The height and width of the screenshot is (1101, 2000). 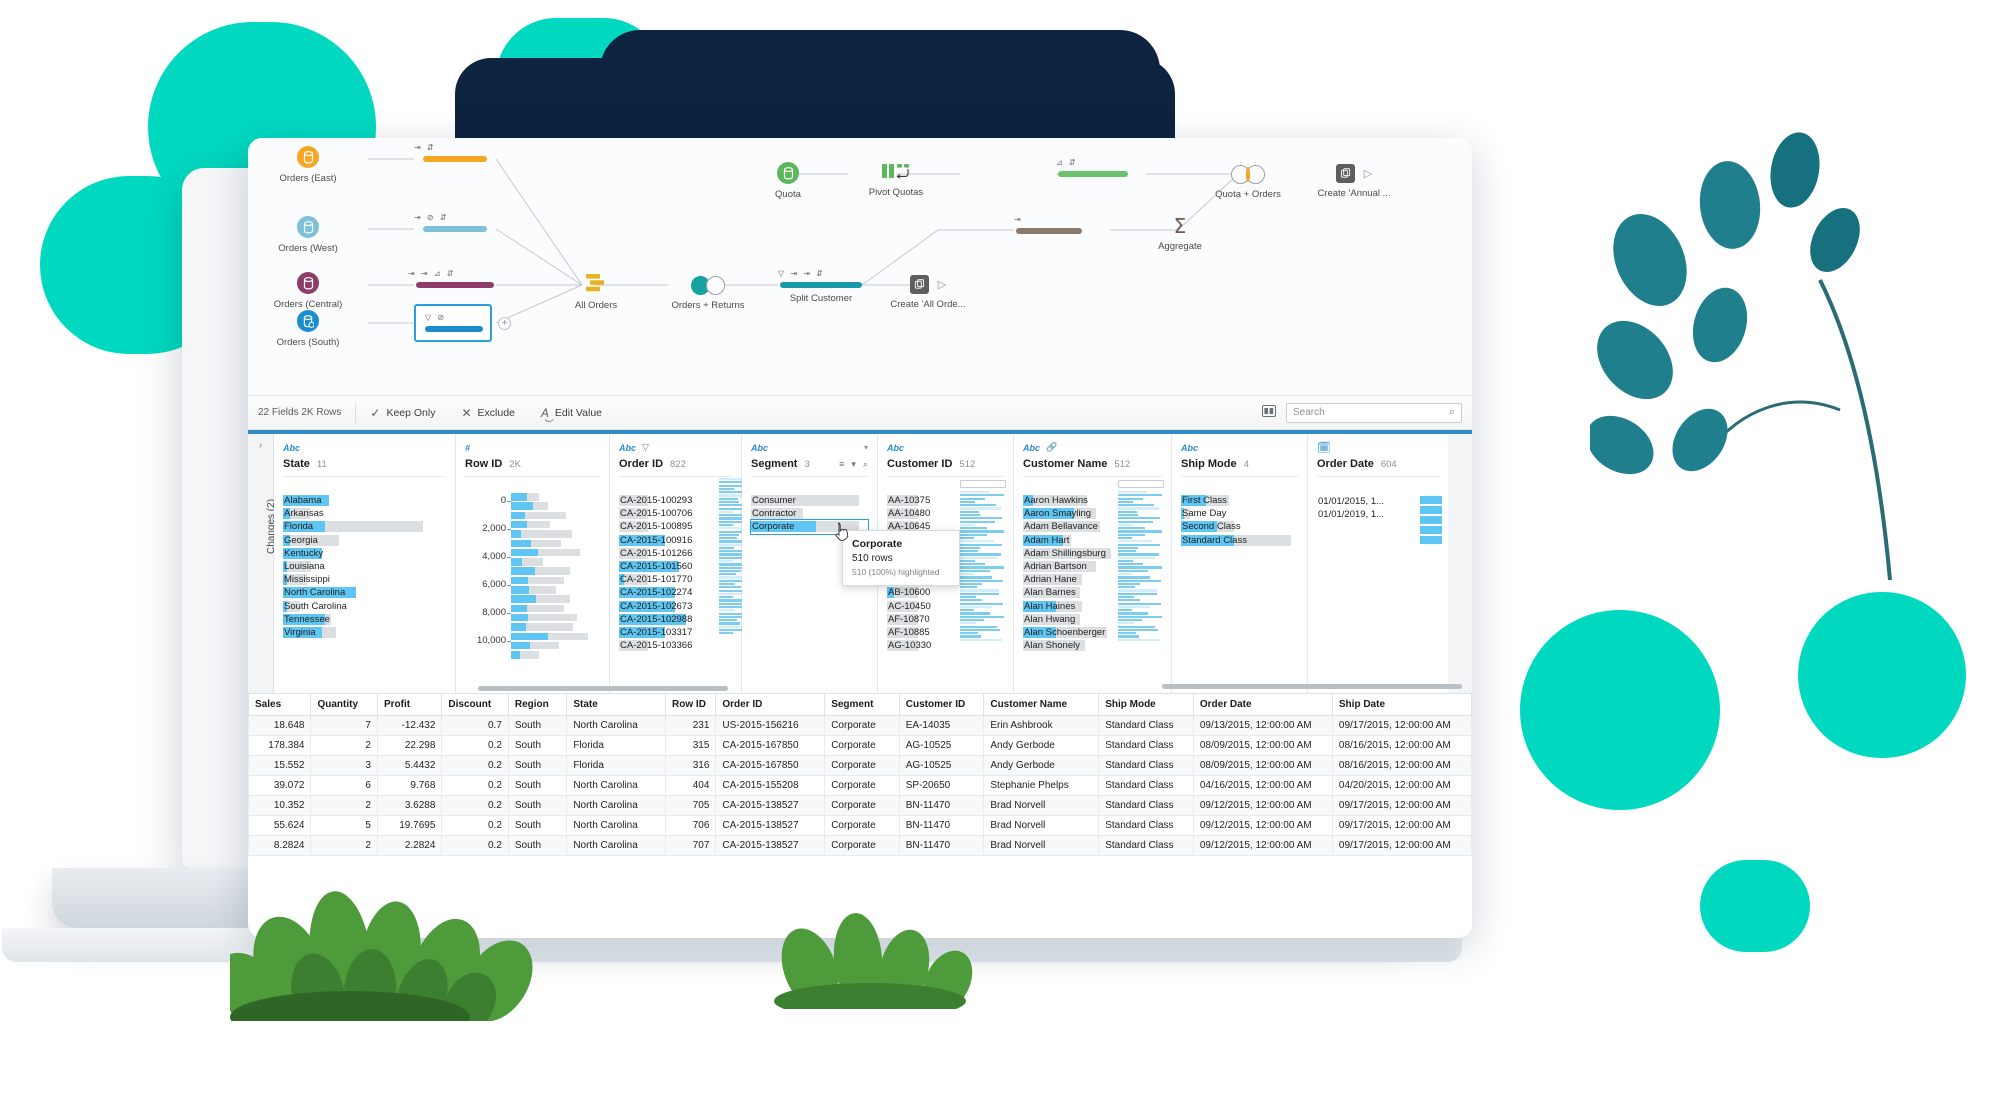 I want to click on sparkline-scroll-cap, so click(x=1141, y=484).